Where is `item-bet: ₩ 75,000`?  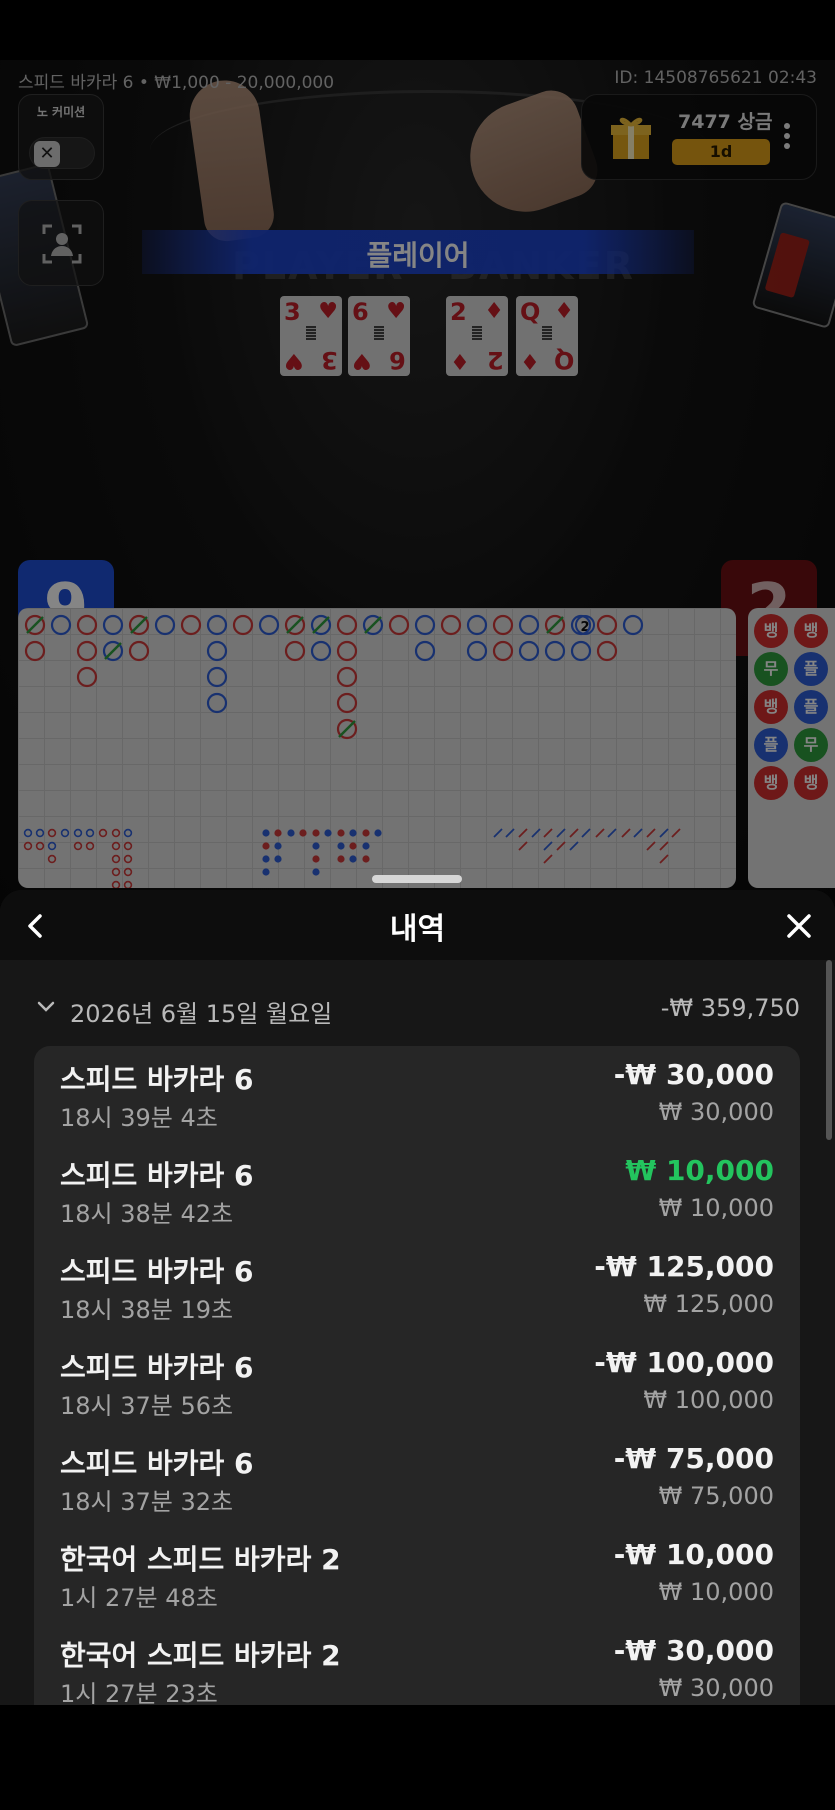
item-bet: ₩ 75,000 is located at coordinates (716, 1496).